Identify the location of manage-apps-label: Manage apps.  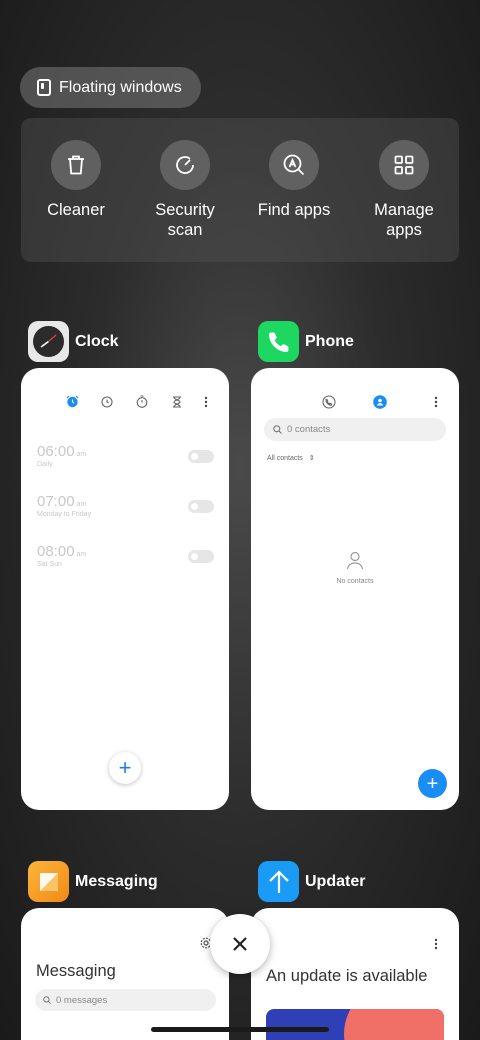
(404, 220).